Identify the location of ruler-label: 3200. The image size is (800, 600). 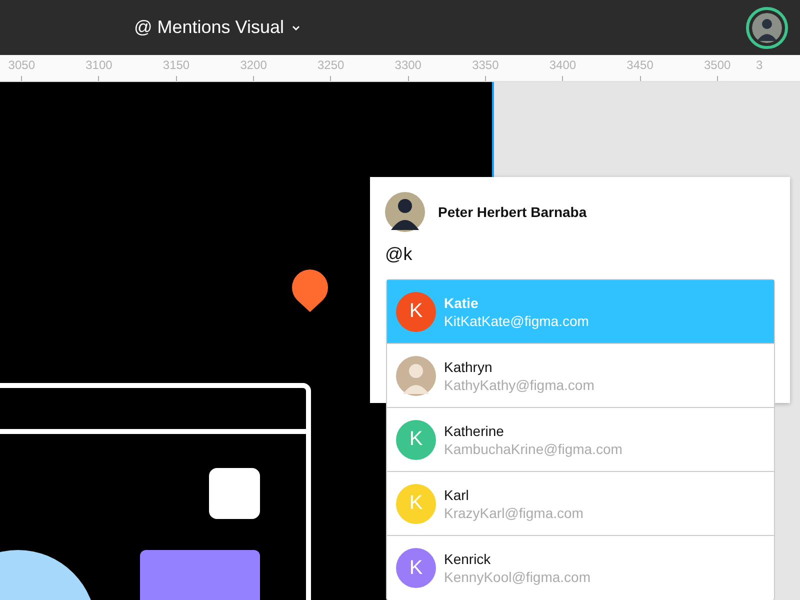
(253, 65).